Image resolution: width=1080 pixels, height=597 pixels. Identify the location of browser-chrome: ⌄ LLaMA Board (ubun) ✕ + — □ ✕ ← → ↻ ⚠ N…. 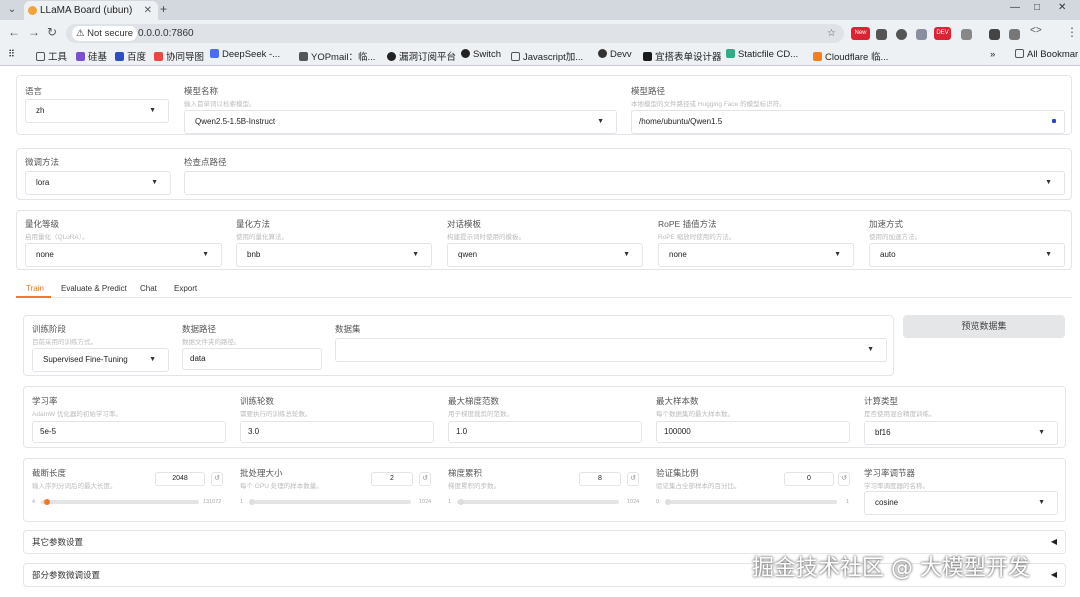
(540, 33).